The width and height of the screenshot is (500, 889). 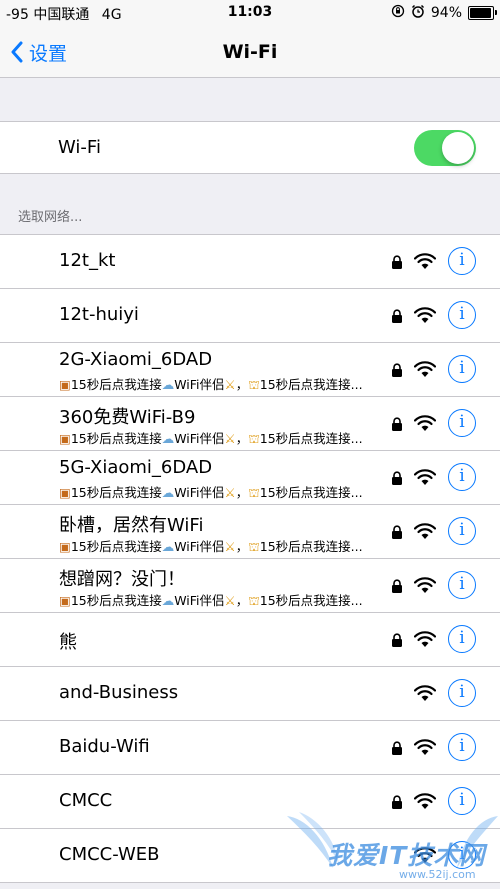 I want to click on network-name: CMCC-WEB, so click(x=109, y=854).